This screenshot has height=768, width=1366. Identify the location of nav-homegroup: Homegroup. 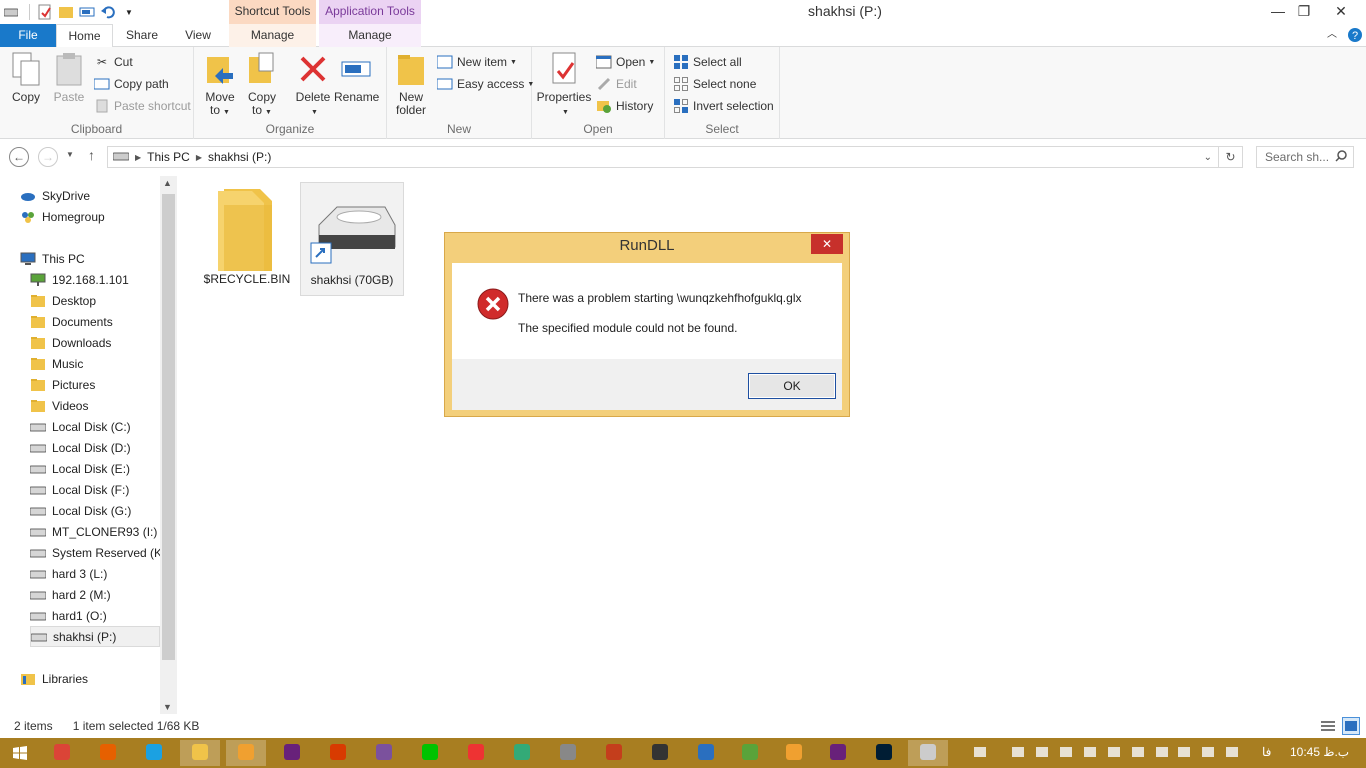
(98, 216).